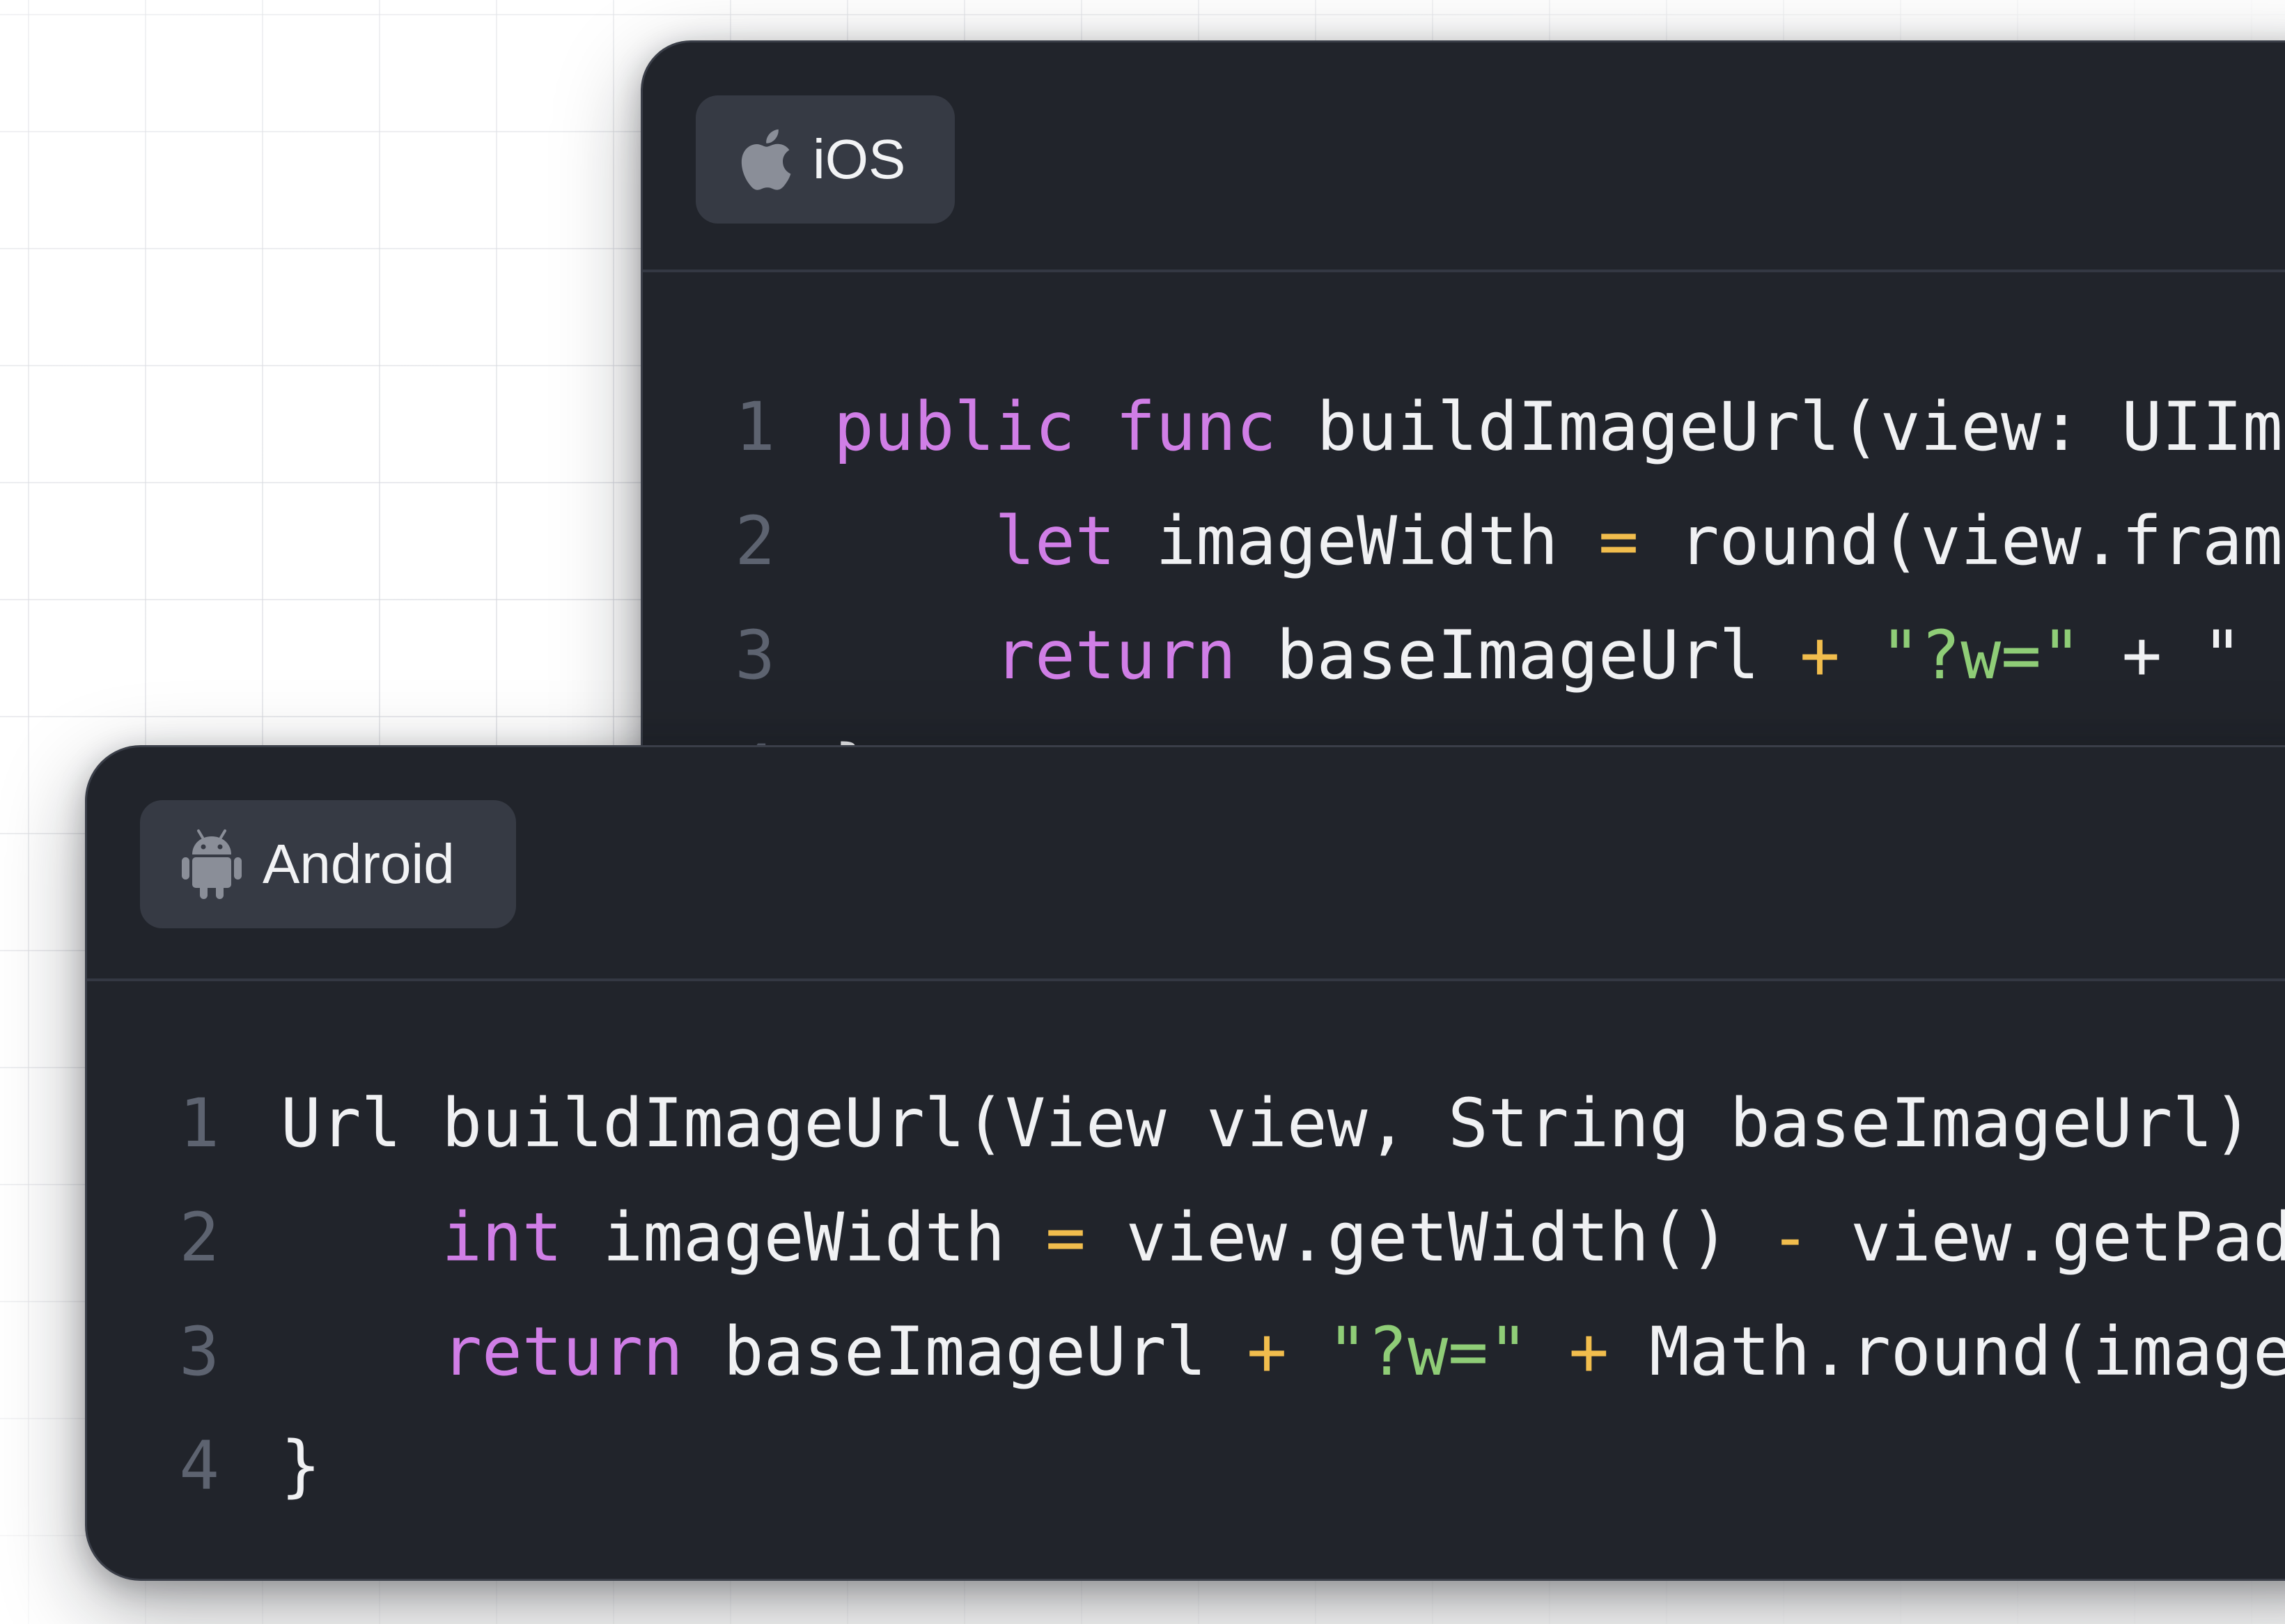 The height and width of the screenshot is (1624, 2285). Describe the element at coordinates (359, 864) in the screenshot. I see `android-tab-label: Android` at that location.